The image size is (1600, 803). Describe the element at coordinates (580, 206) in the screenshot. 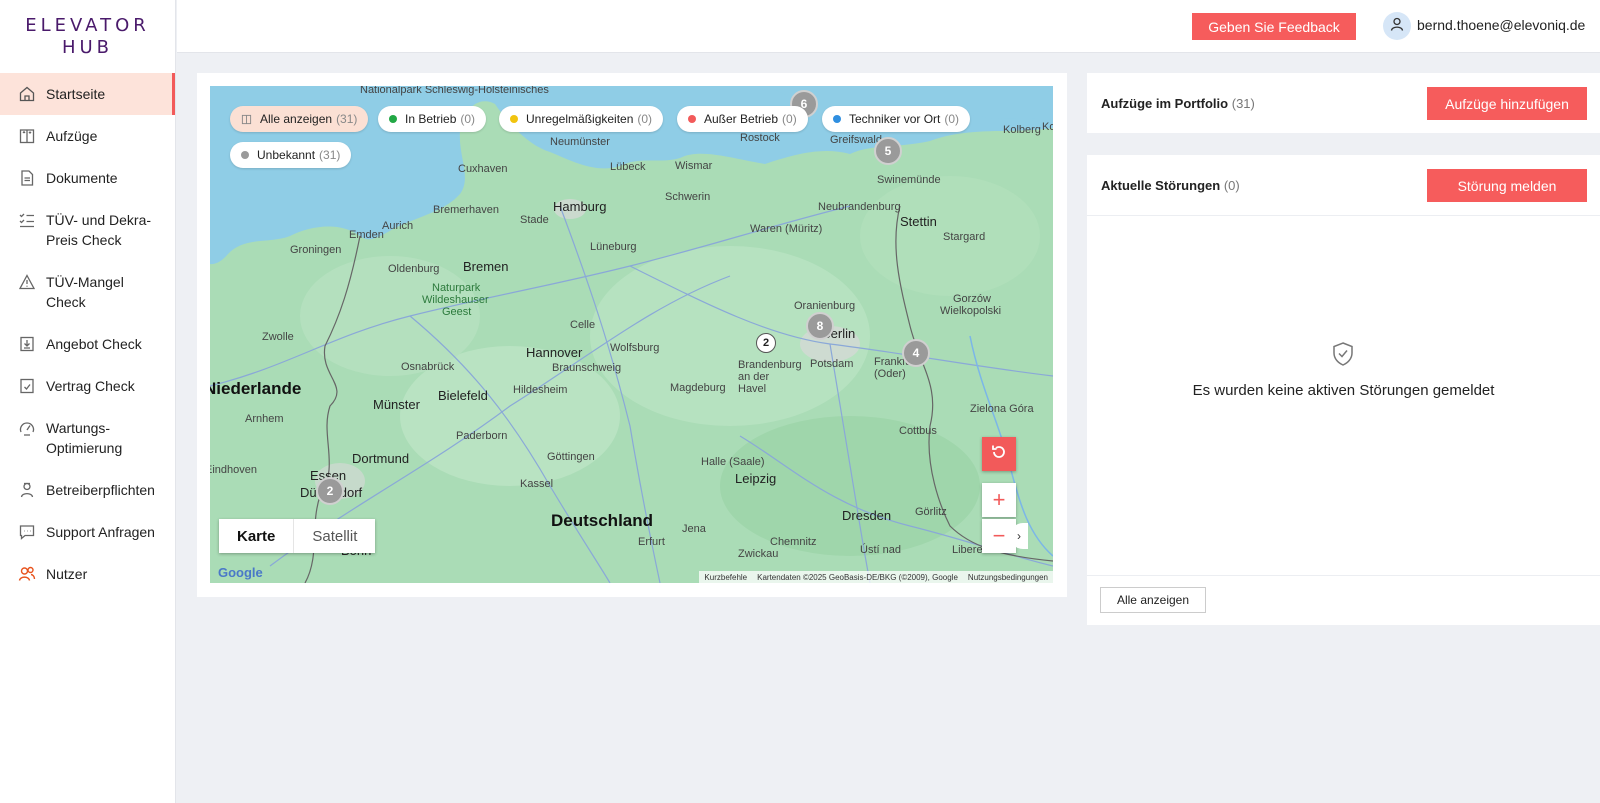

I see `map-label-hamburg: Hamburg` at that location.